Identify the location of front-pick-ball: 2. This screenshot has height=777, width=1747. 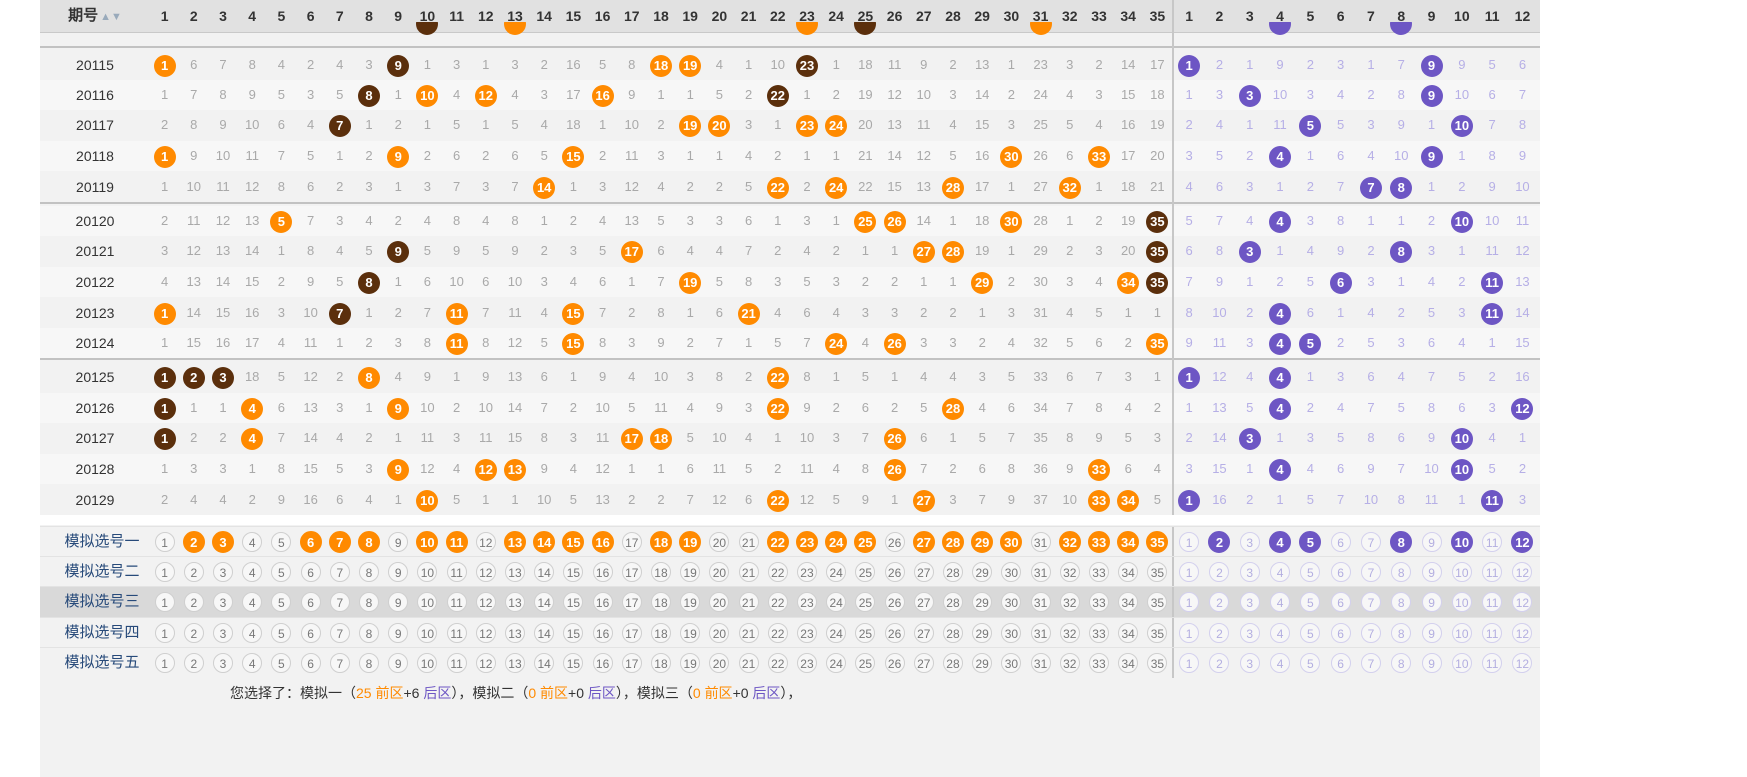
(193, 542).